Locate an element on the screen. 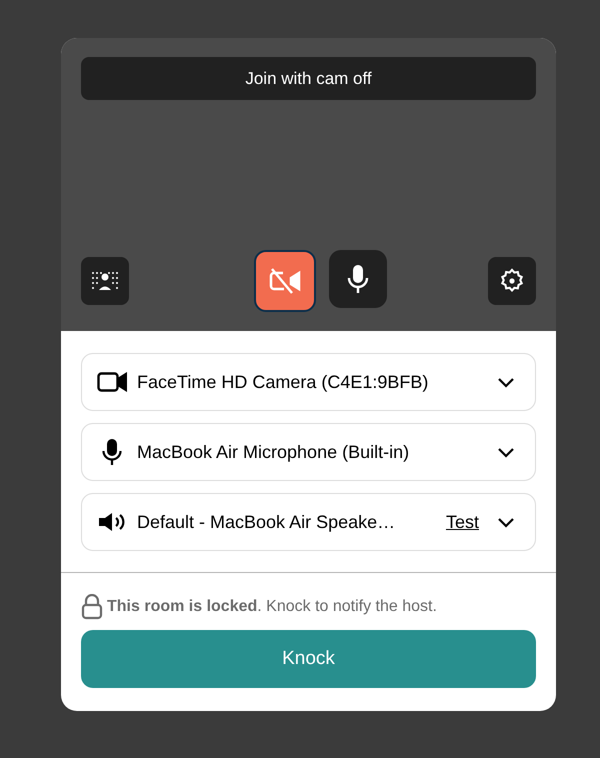 The height and width of the screenshot is (758, 600). settings-button is located at coordinates (512, 281).